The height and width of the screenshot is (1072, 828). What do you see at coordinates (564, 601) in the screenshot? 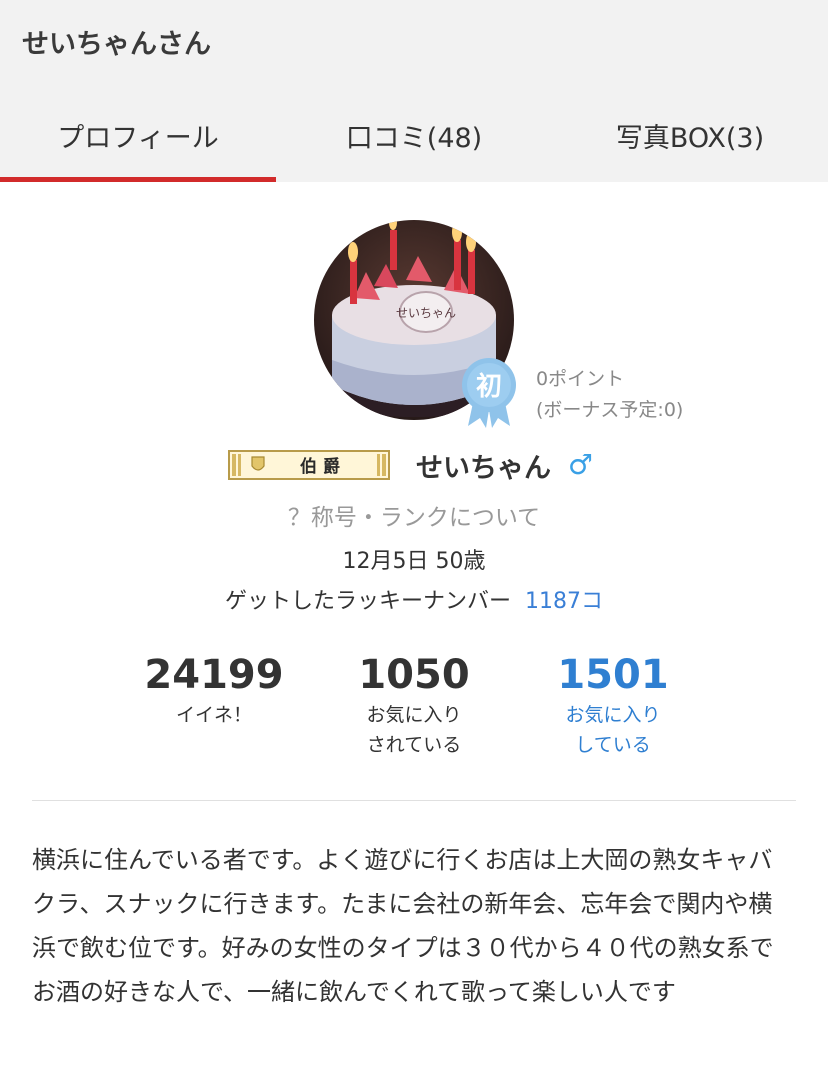
I see `lucky-number-value: 1187コ` at bounding box center [564, 601].